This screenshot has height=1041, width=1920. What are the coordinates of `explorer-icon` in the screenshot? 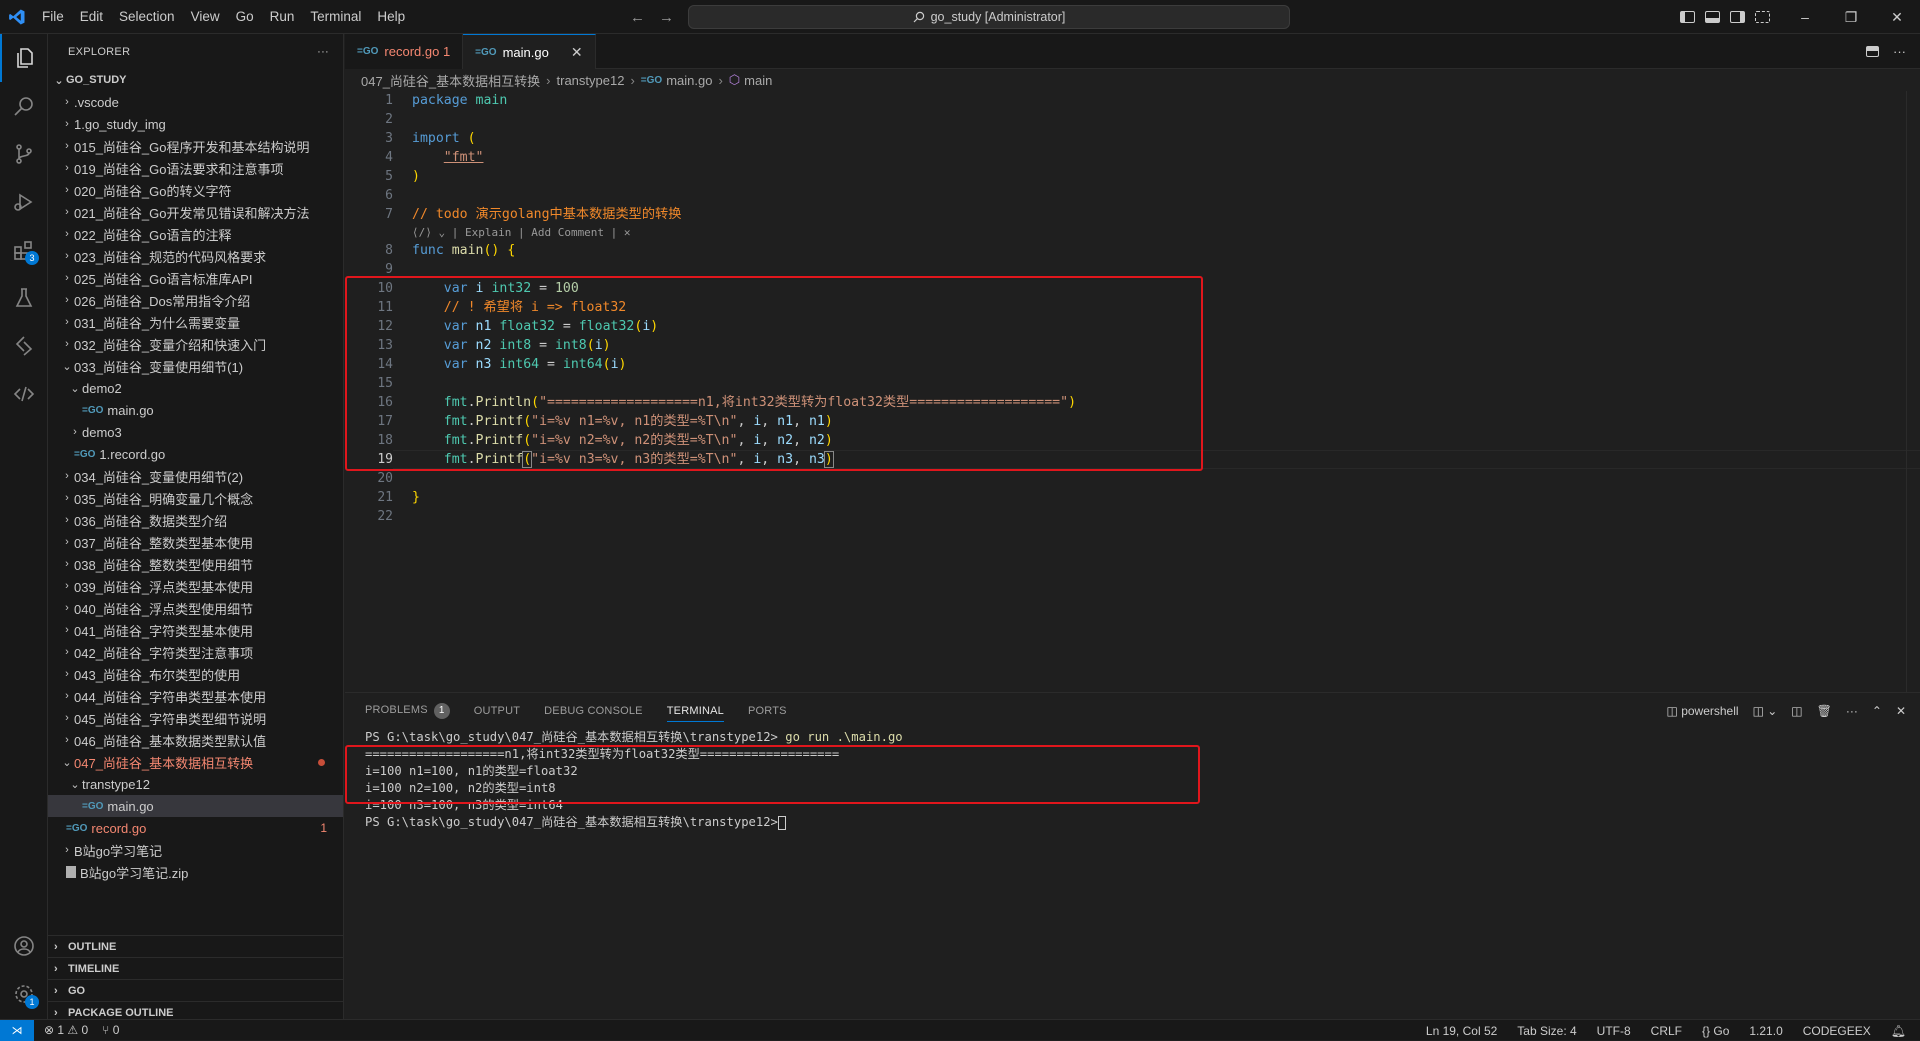 It's located at (24, 58).